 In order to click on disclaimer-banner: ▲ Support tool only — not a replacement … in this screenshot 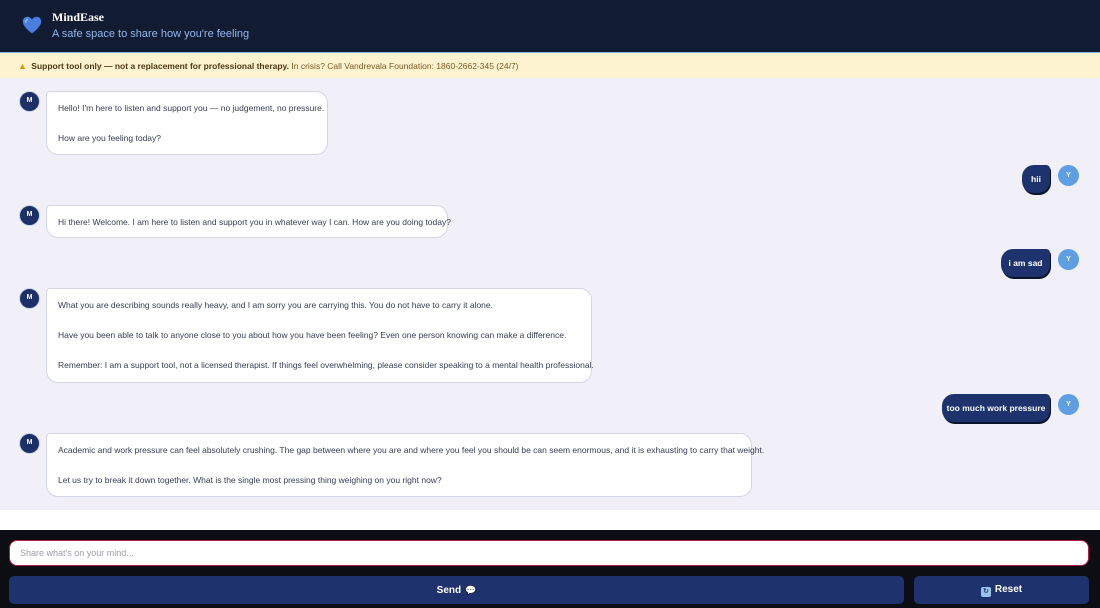, I will do `click(550, 65)`.